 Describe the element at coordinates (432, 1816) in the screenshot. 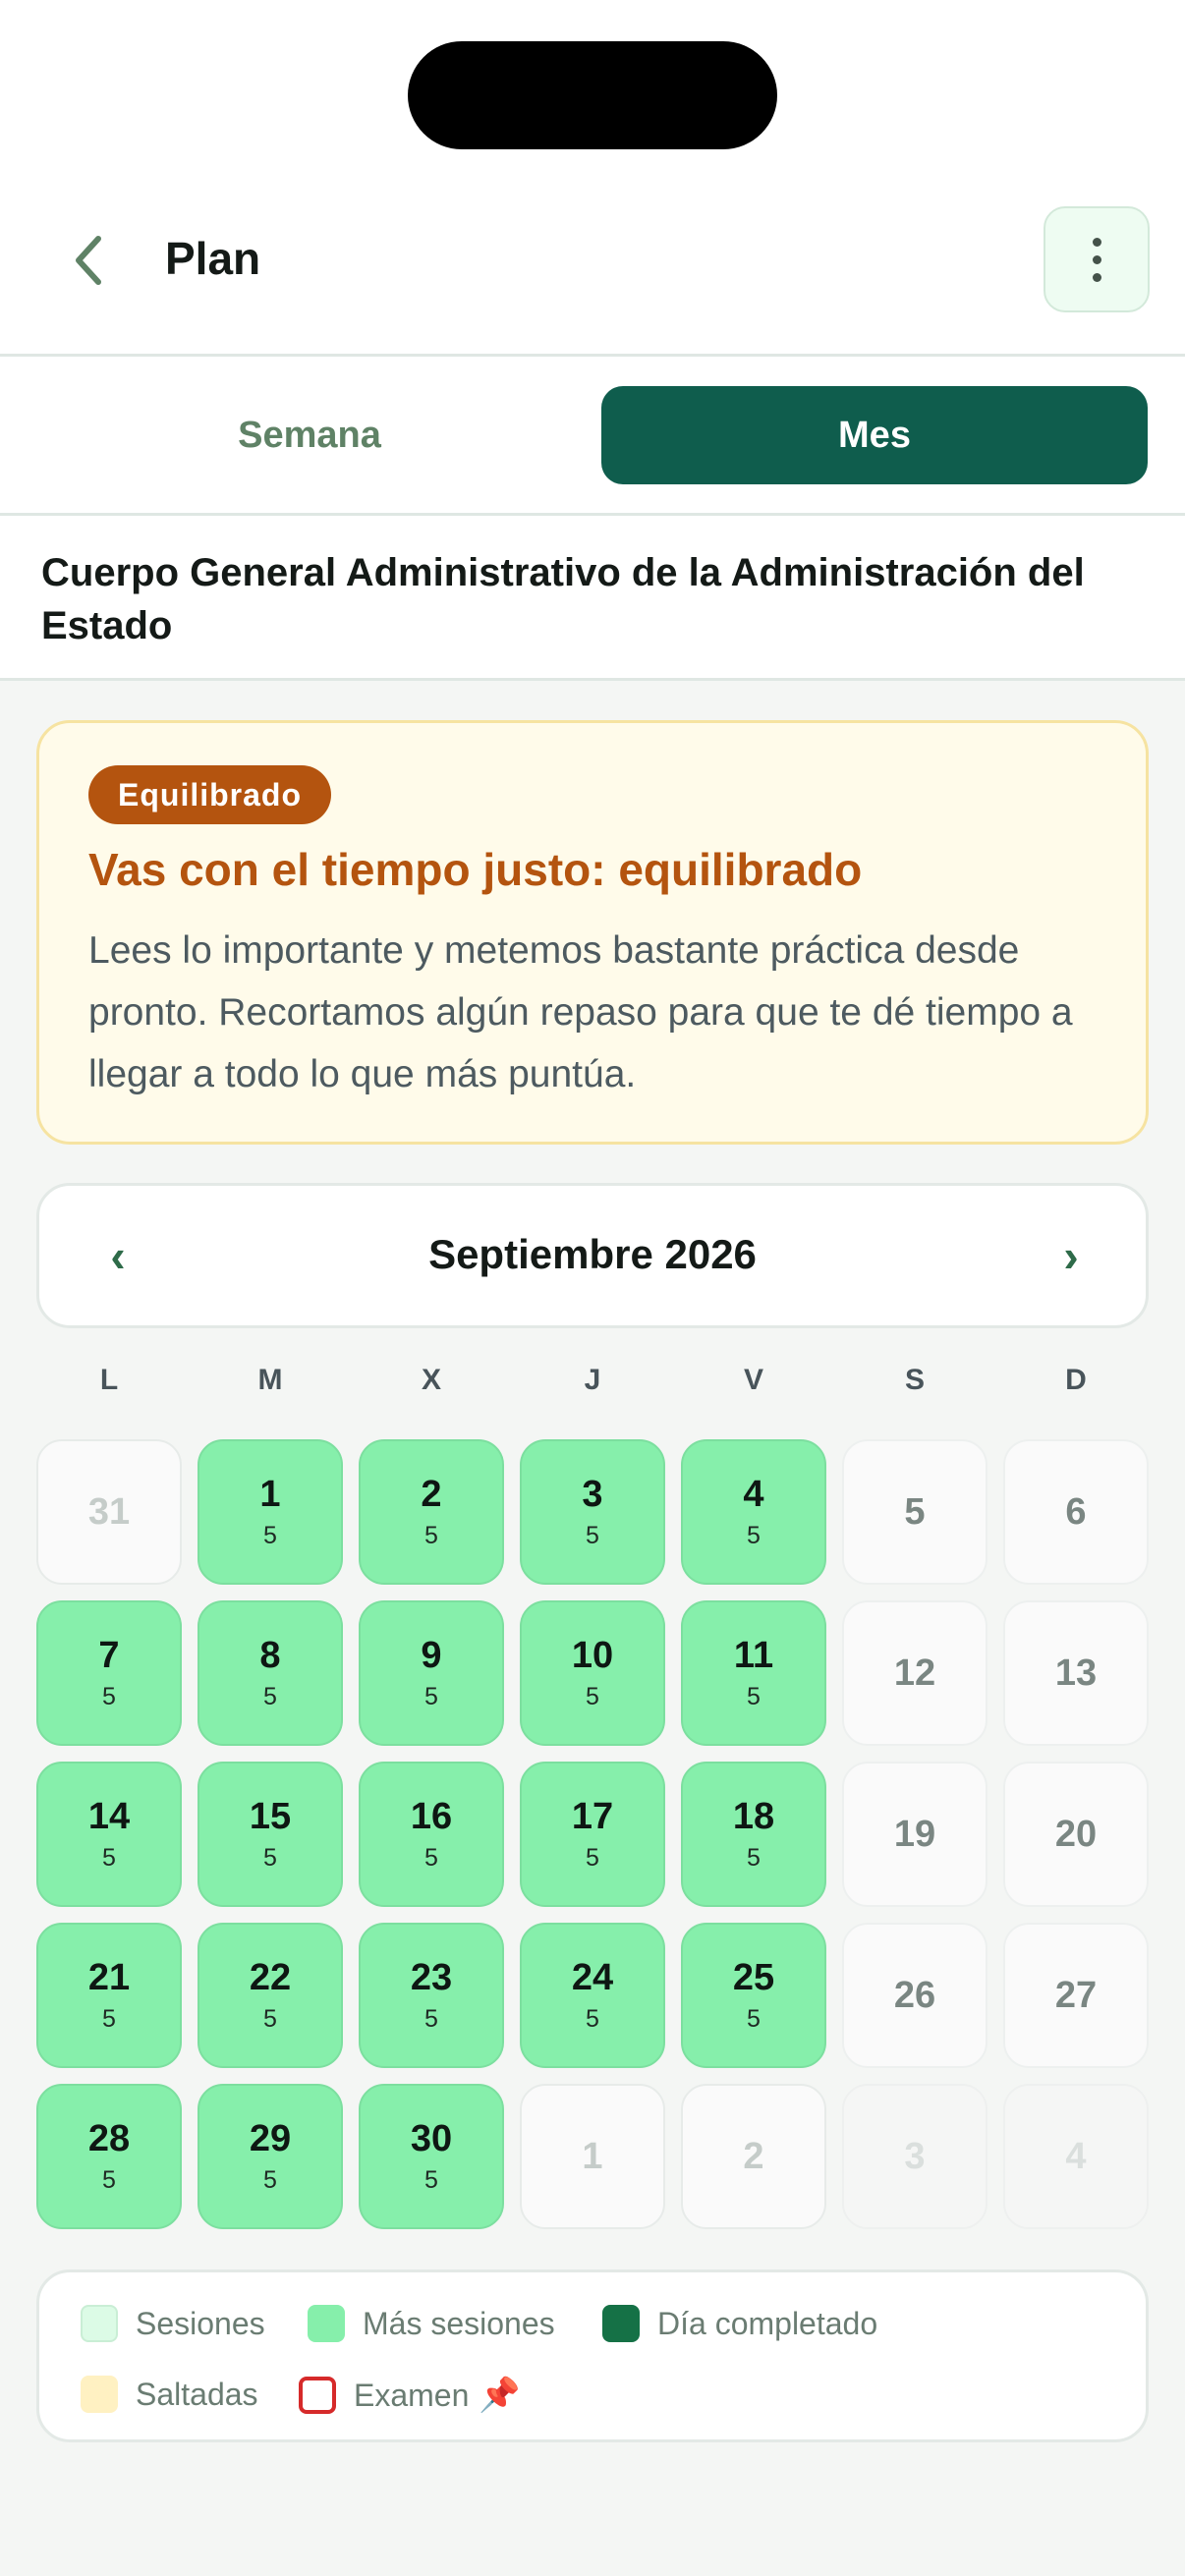

I see `day-number: 16` at that location.